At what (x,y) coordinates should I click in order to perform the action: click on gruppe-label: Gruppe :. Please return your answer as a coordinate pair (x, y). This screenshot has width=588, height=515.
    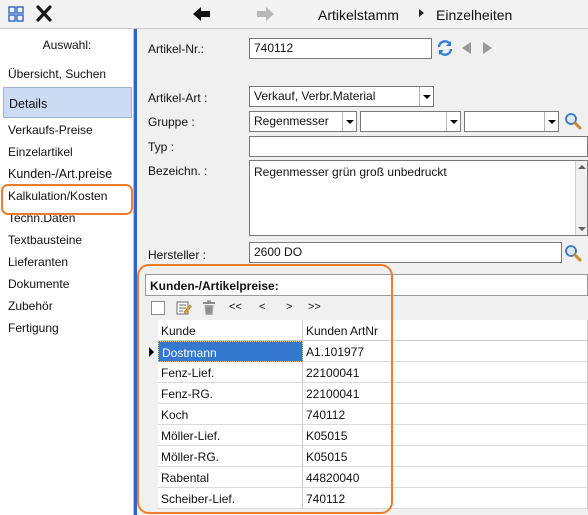
    Looking at the image, I should click on (171, 122).